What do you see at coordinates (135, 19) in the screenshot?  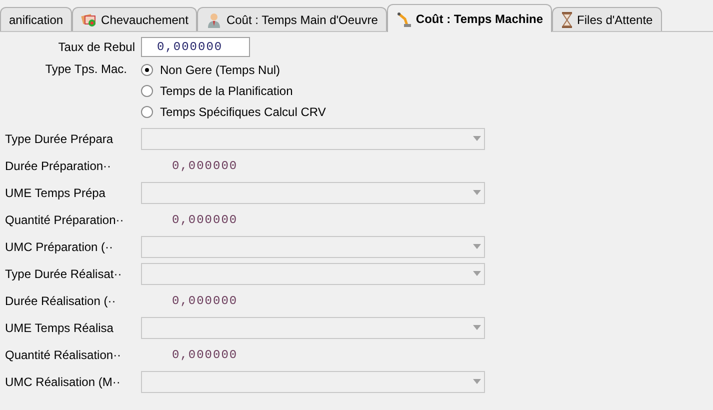 I see `tab: Chevauchement` at bounding box center [135, 19].